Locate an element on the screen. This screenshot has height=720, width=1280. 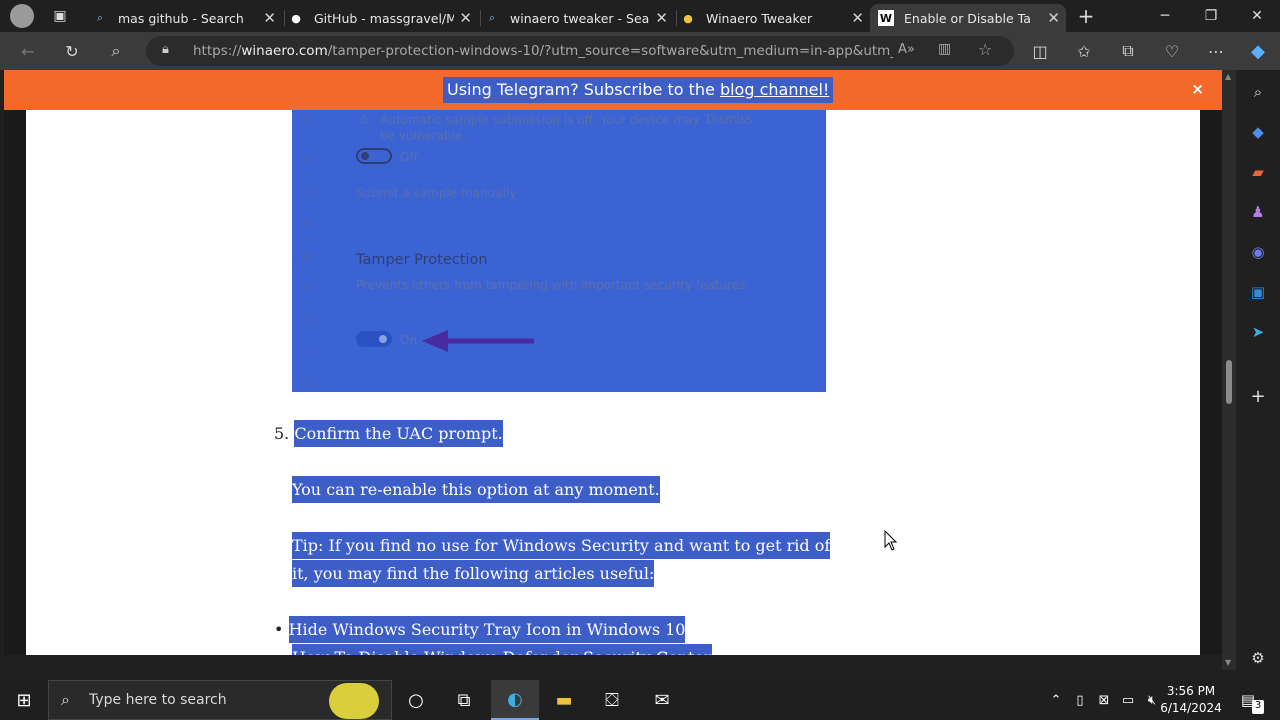
telegram-icon: ➤ is located at coordinates (1258, 332).